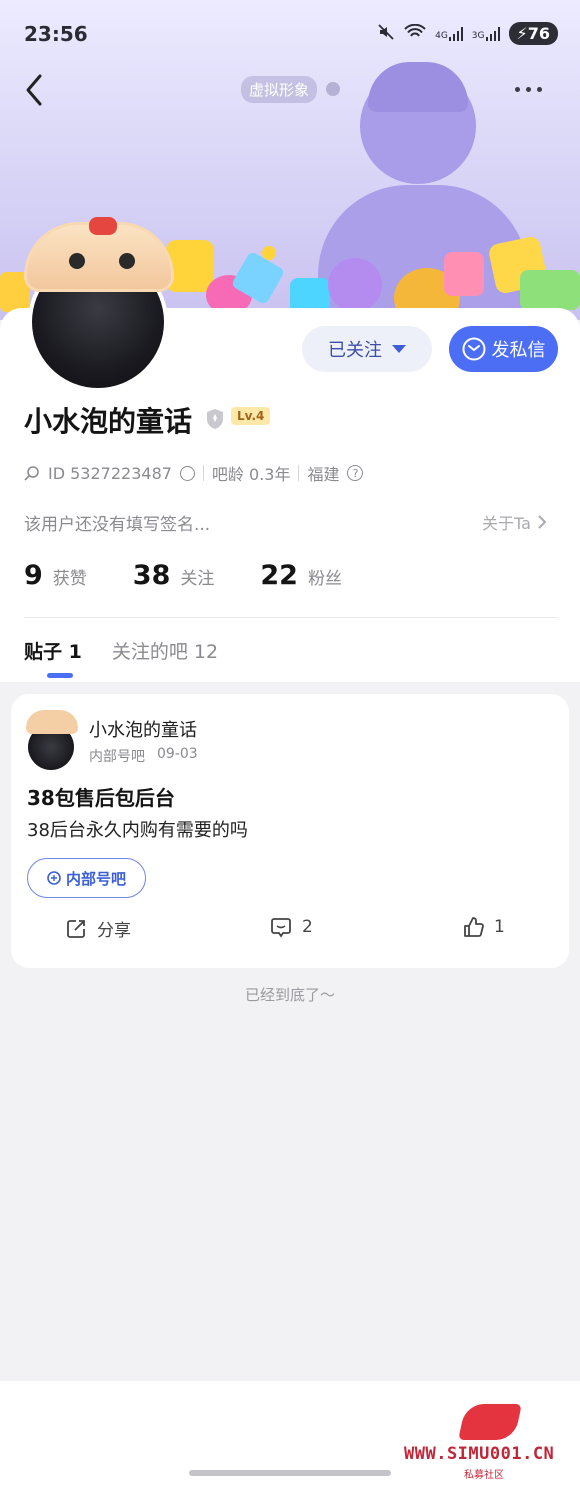 The height and width of the screenshot is (1486, 580). I want to click on about-link: 关于Ta, so click(514, 522).